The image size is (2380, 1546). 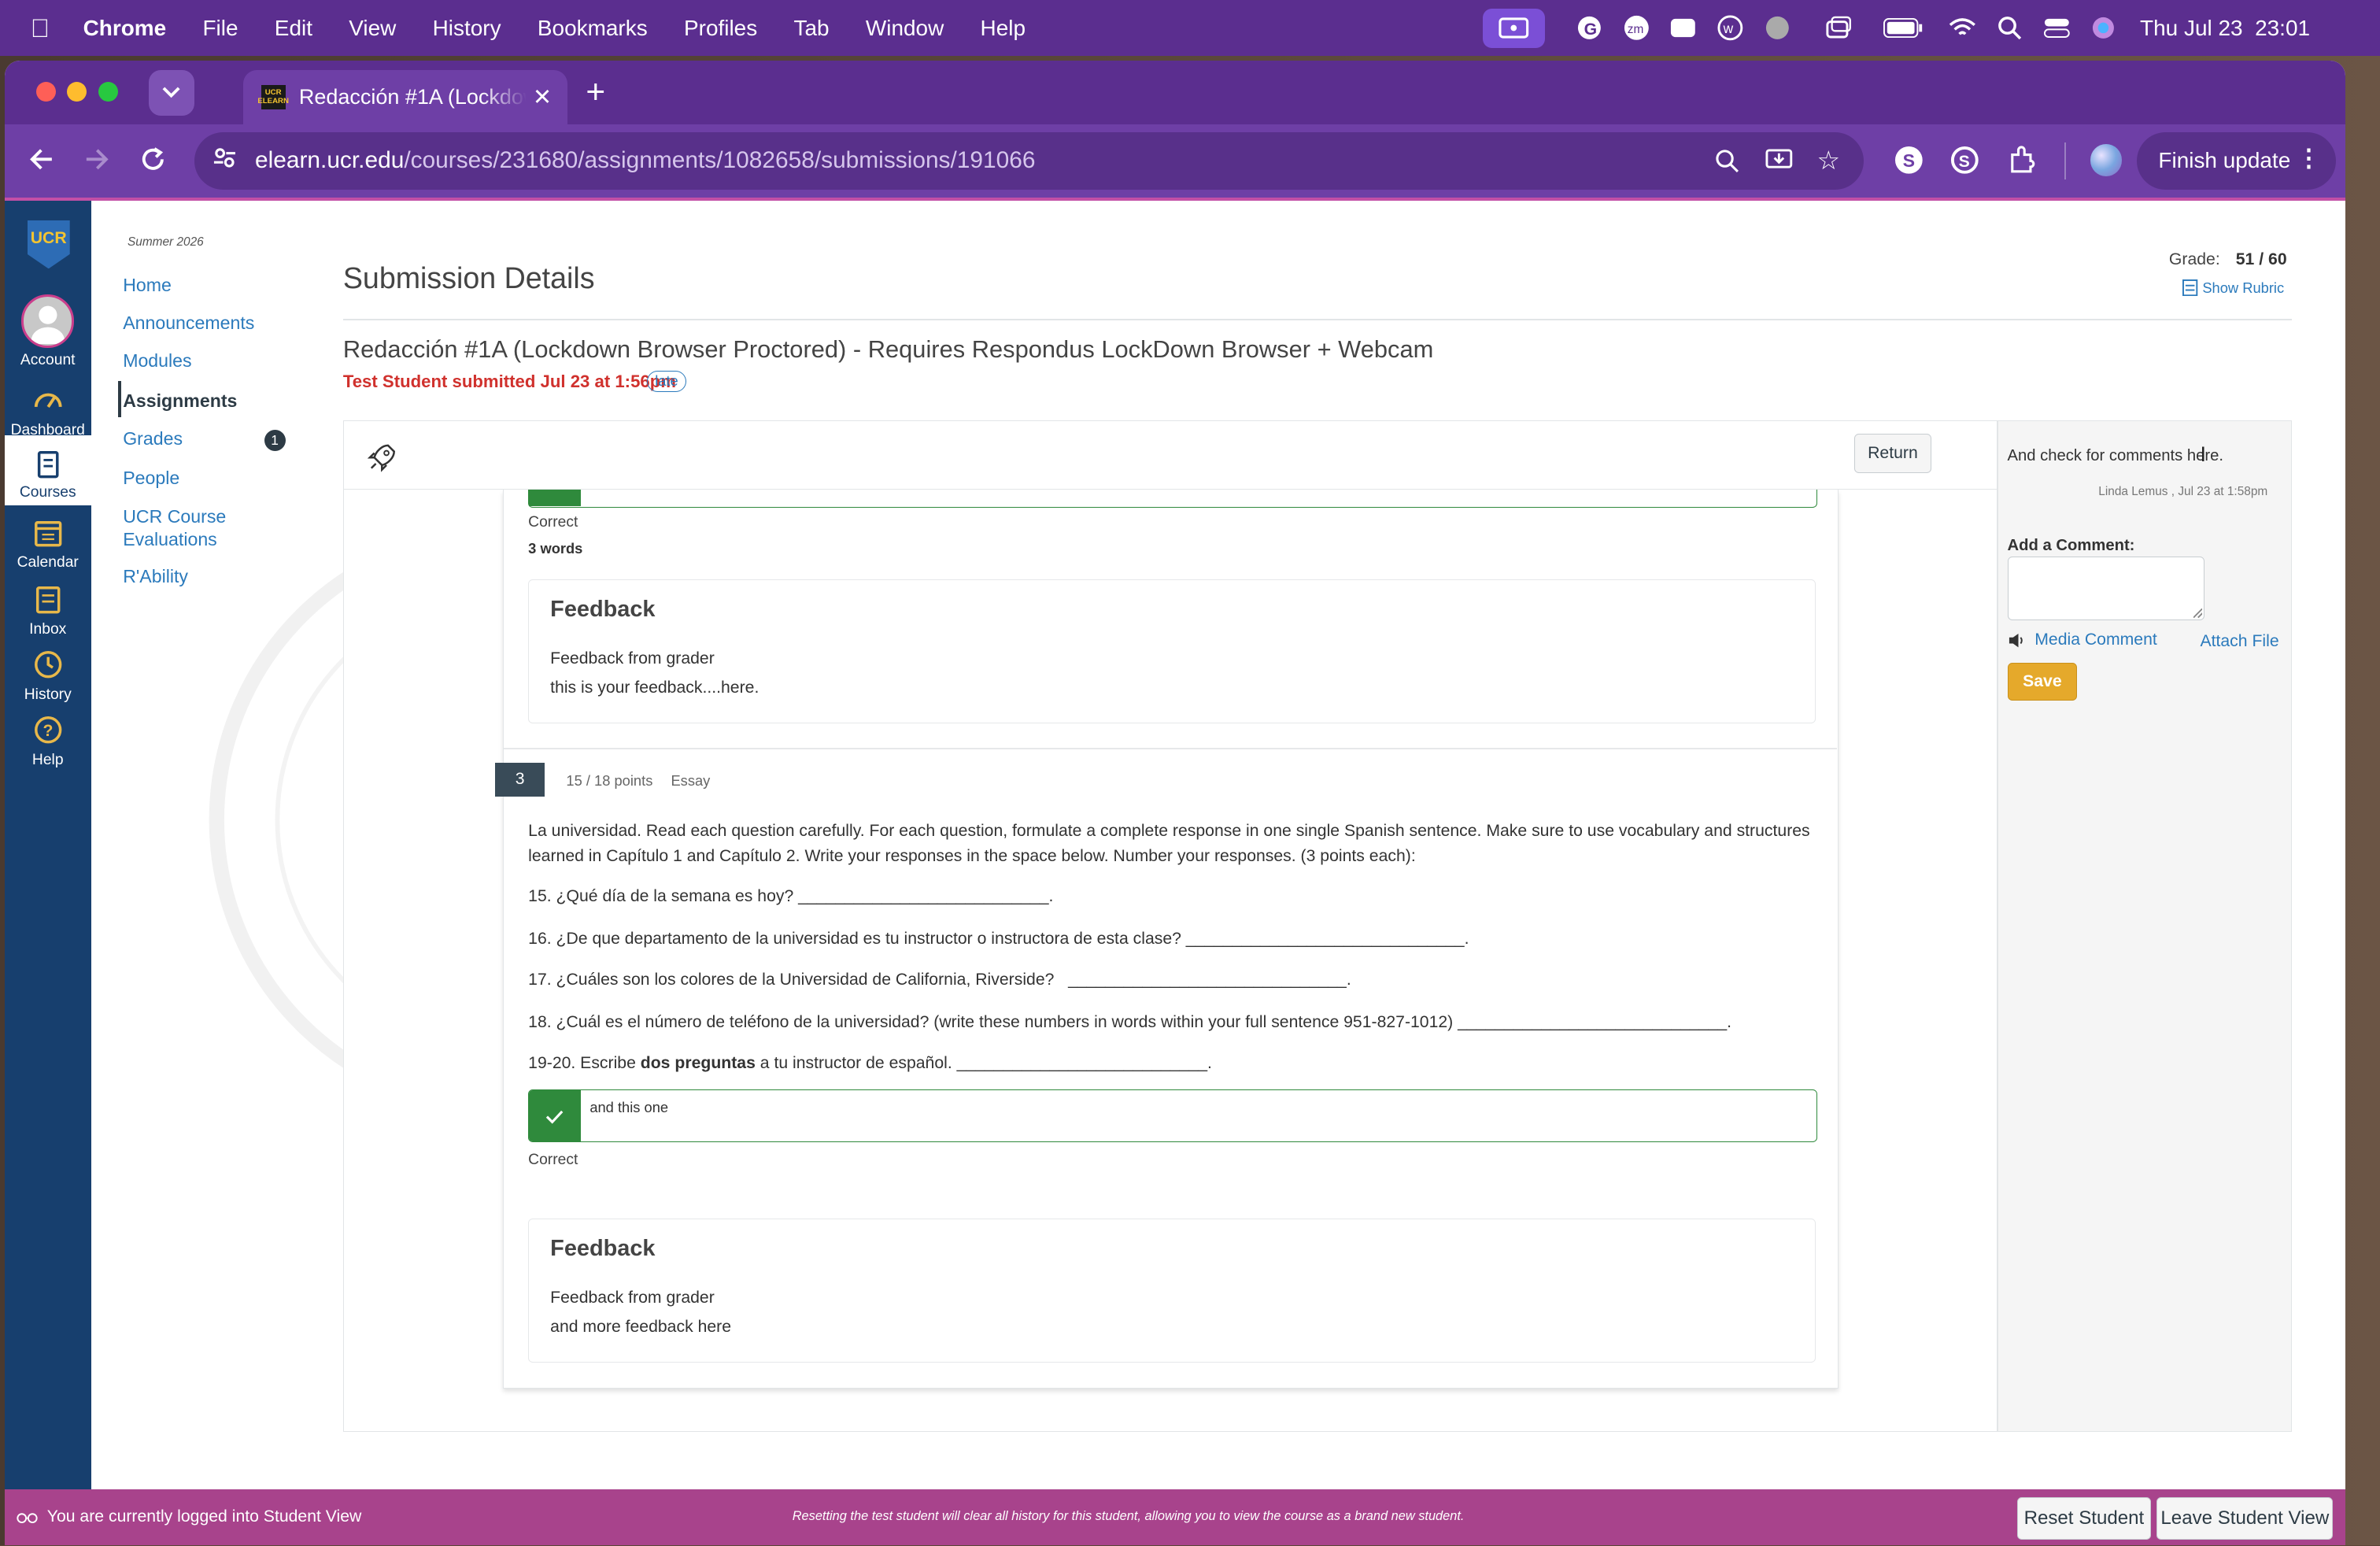 What do you see at coordinates (151, 478) in the screenshot?
I see `course-nav-people: People` at bounding box center [151, 478].